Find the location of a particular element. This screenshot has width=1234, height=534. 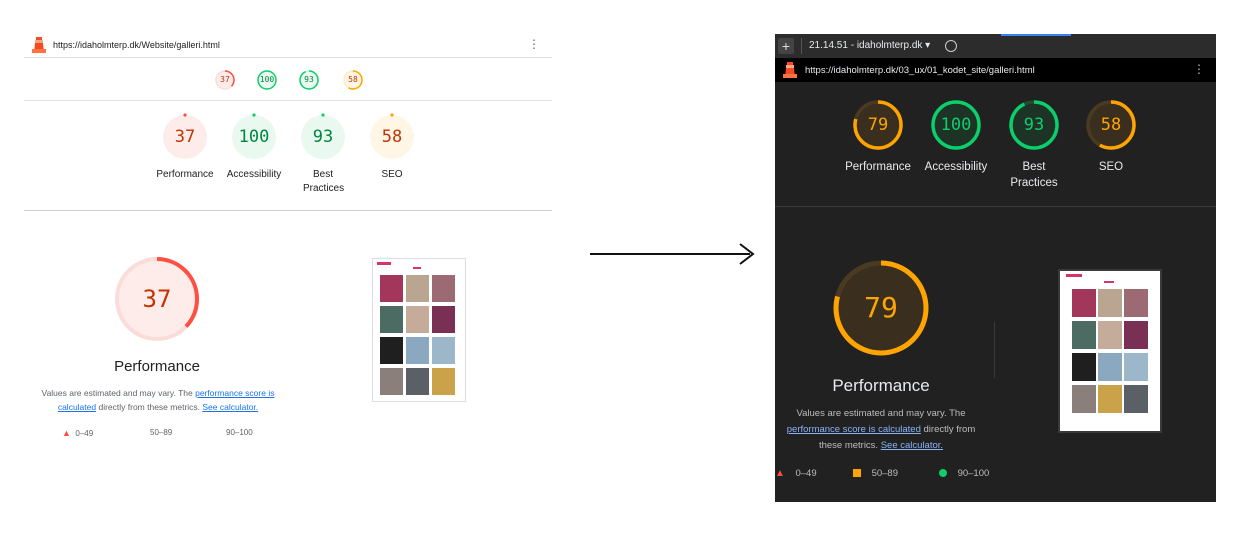

big-performance-gauge: 79 is located at coordinates (881, 308).